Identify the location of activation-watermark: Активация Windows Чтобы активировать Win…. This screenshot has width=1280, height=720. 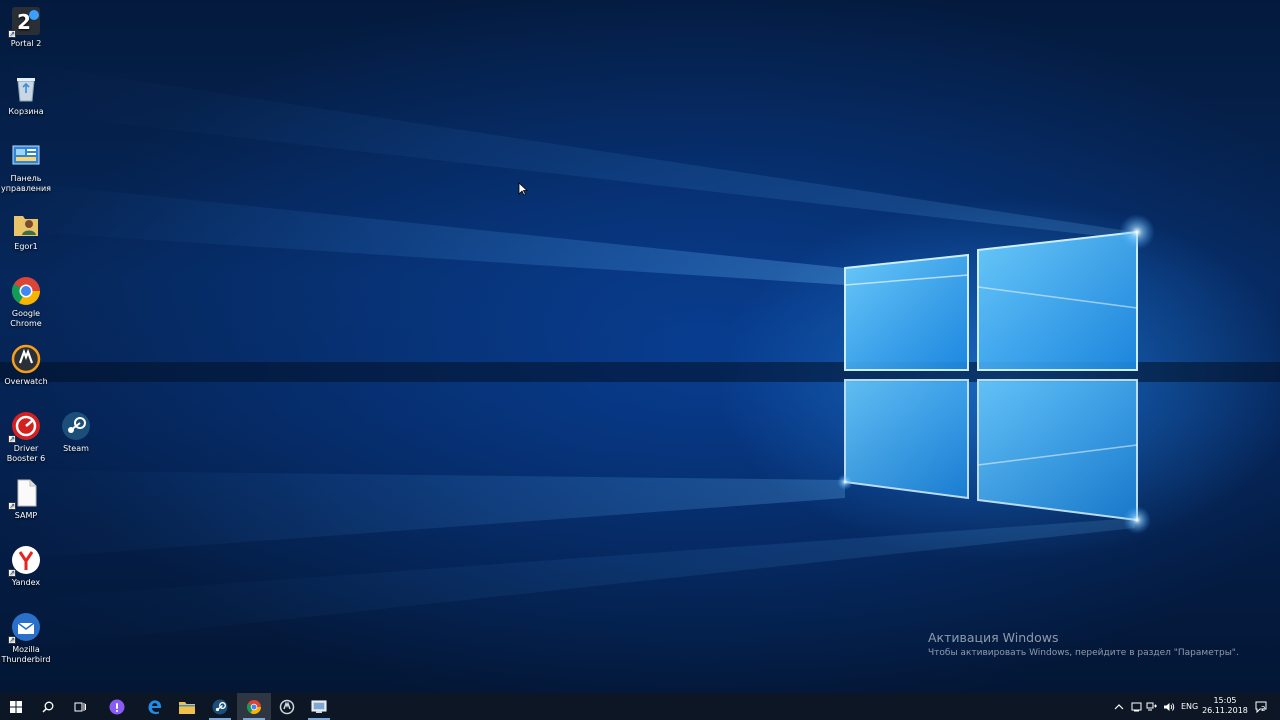
(1083, 644).